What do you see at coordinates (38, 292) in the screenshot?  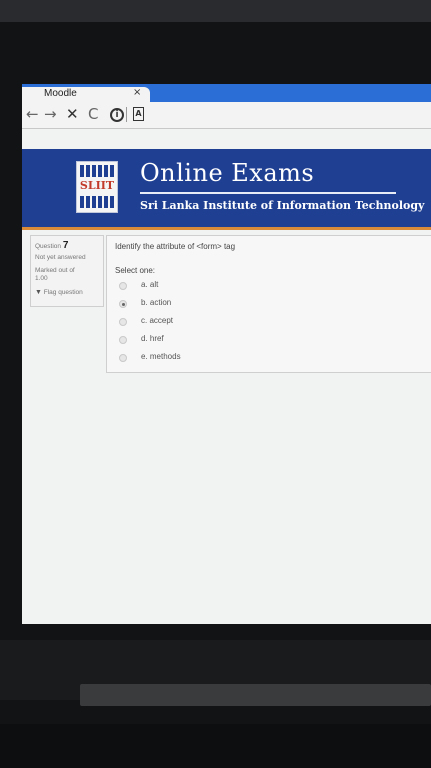 I see `flag-icon: ▼` at bounding box center [38, 292].